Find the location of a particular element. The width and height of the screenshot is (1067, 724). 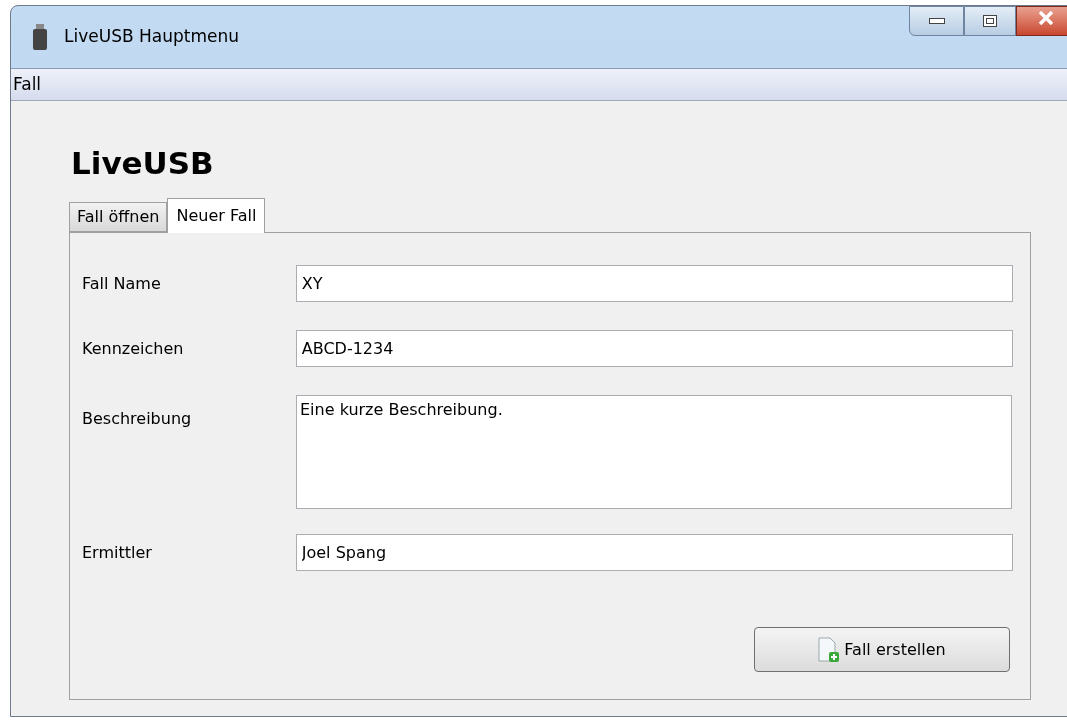

minimize-button is located at coordinates (936, 21).